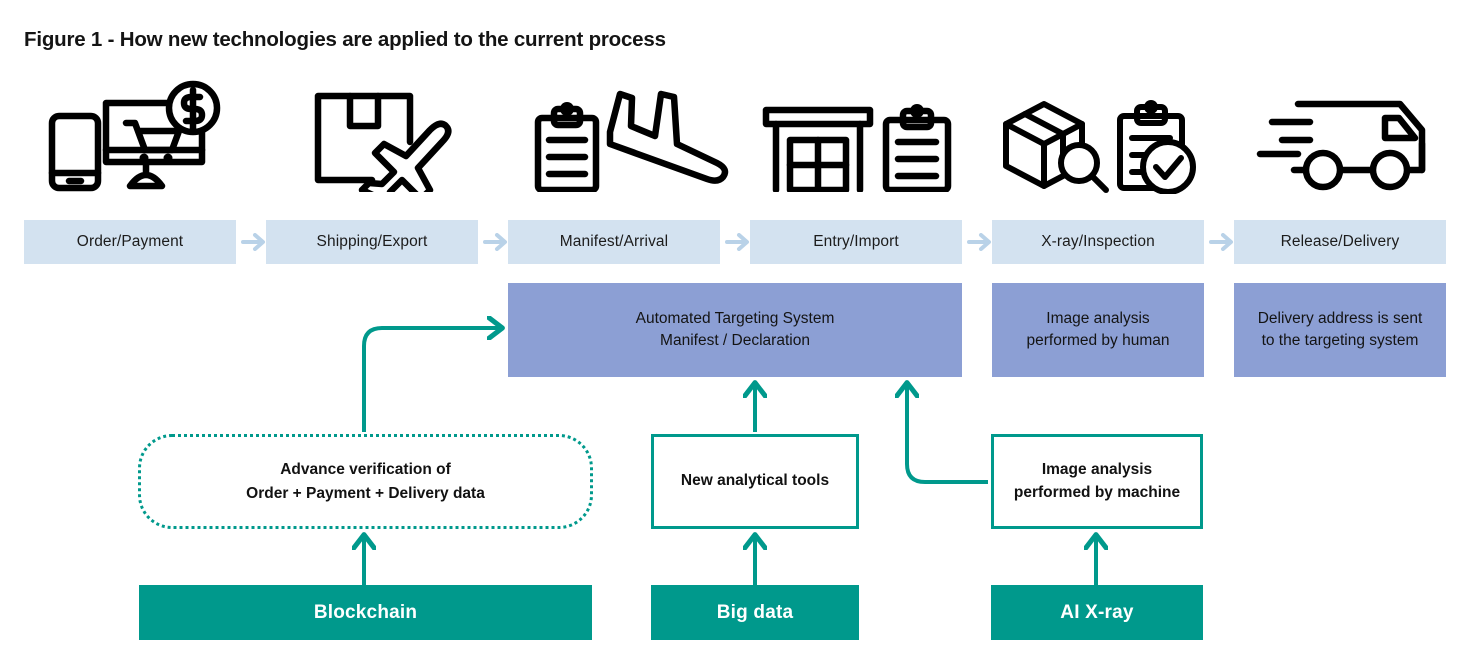 The image size is (1473, 670). I want to click on parcel-magnifier-clipboard-check-icon, so click(1098, 138).